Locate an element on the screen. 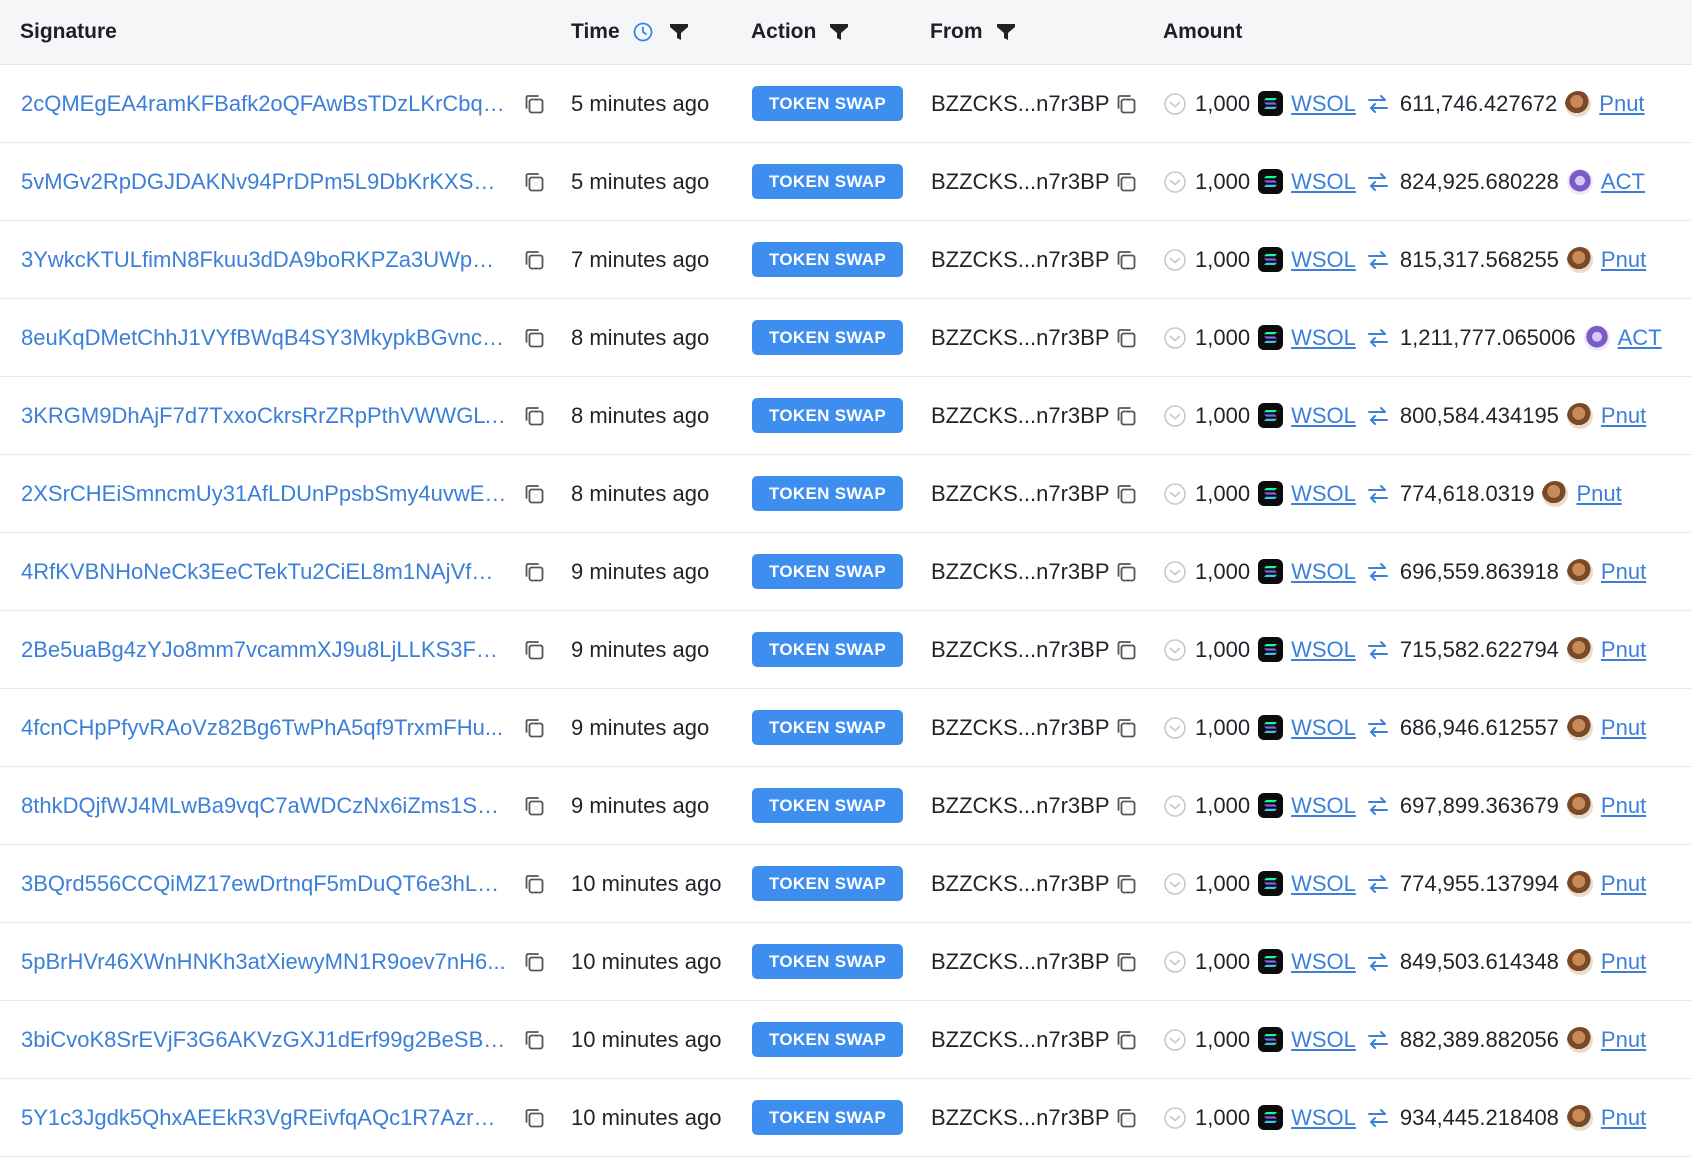 Image resolution: width=1692 pixels, height=1157 pixels. clock-icon is located at coordinates (643, 32).